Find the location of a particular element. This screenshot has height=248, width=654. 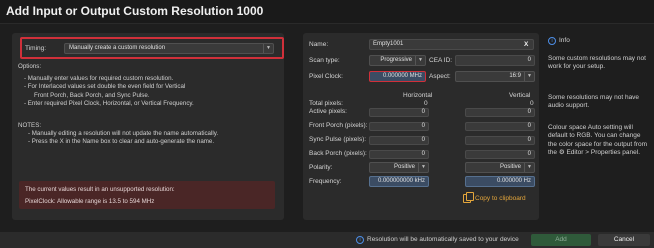

front-porch-v-input: 0 is located at coordinates (500, 126).